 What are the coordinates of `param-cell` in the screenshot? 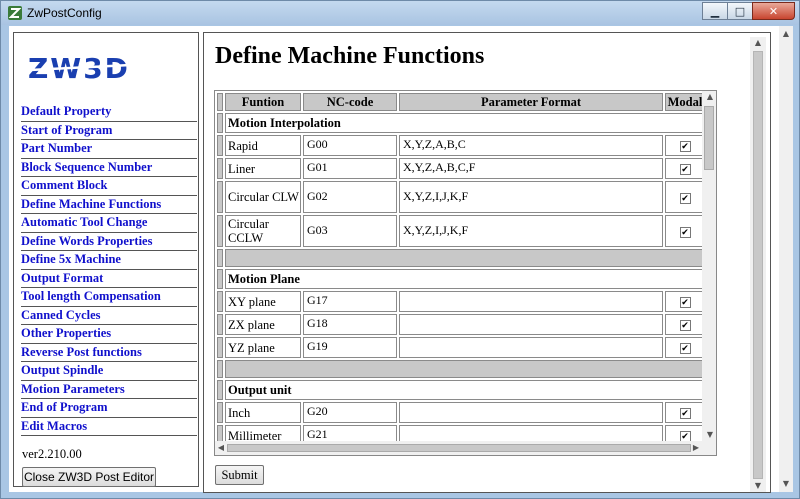 It's located at (531, 301).